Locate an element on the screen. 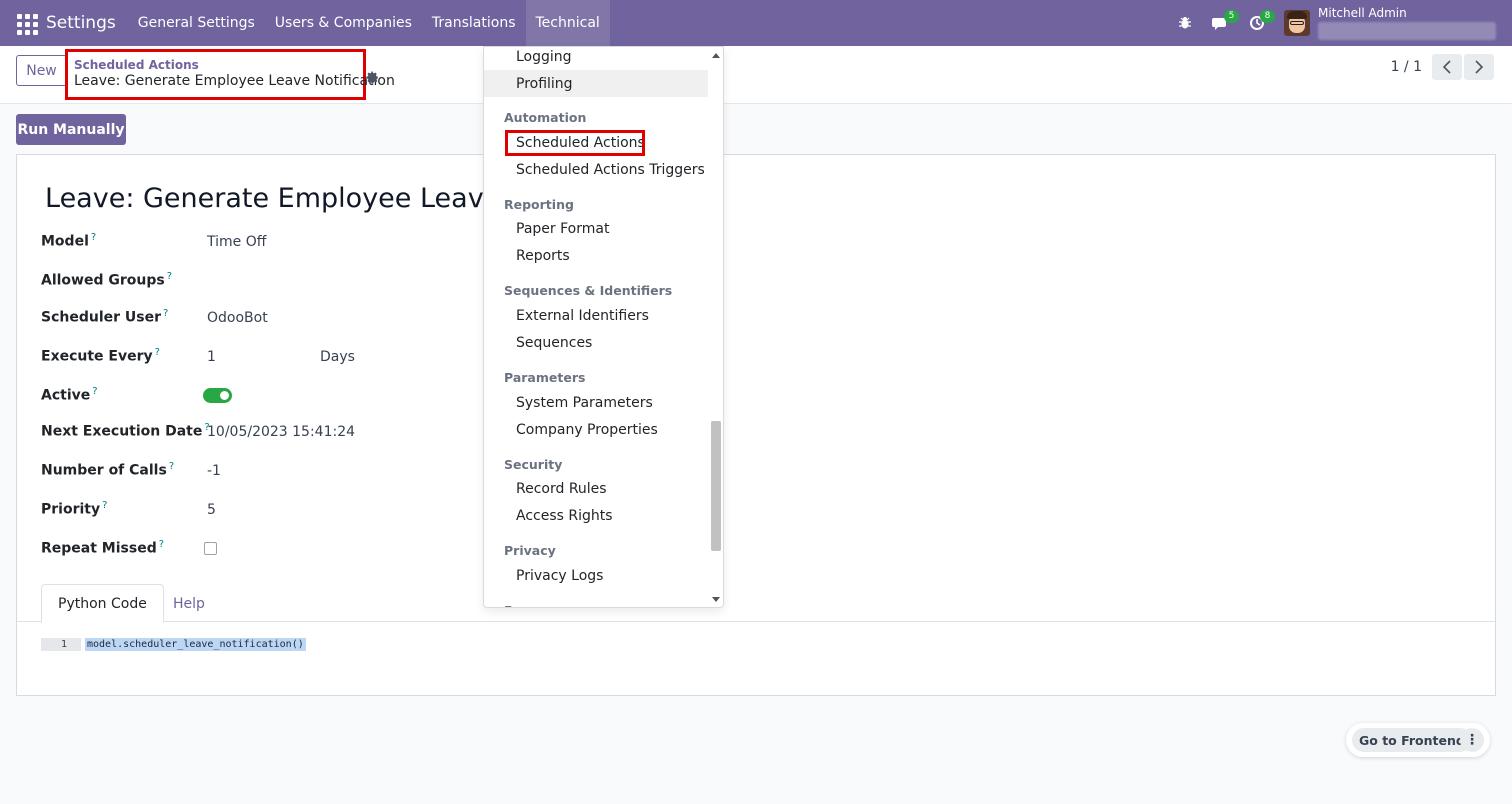  field-value-number-of-calls: -1 is located at coordinates (214, 471).